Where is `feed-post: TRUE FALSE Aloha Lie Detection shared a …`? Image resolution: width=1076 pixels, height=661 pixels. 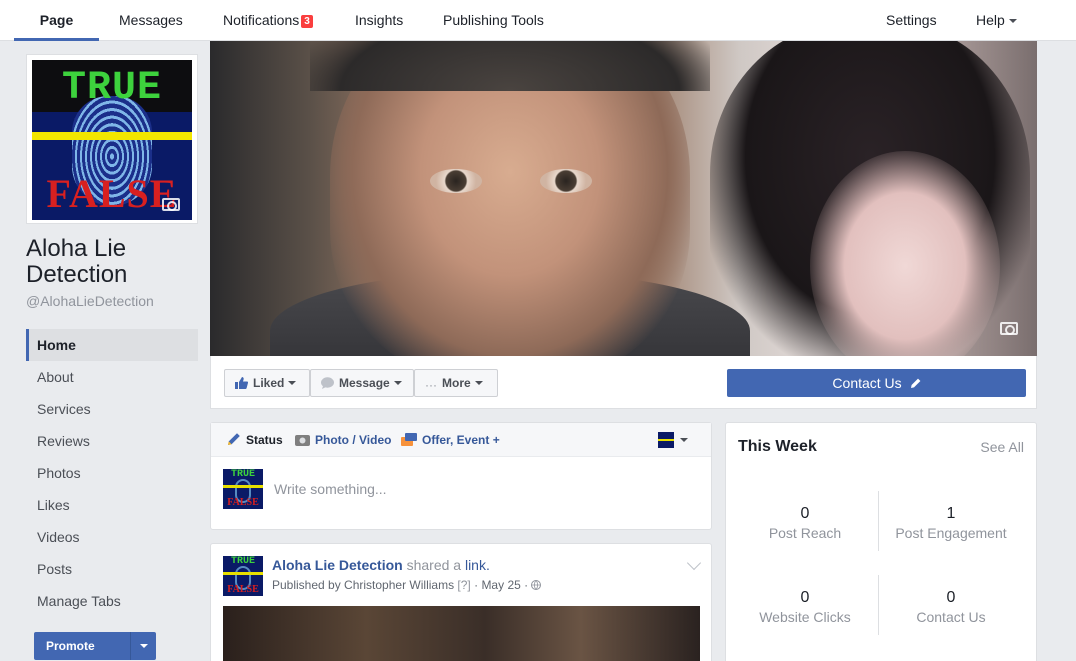 feed-post: TRUE FALSE Aloha Lie Detection shared a … is located at coordinates (461, 602).